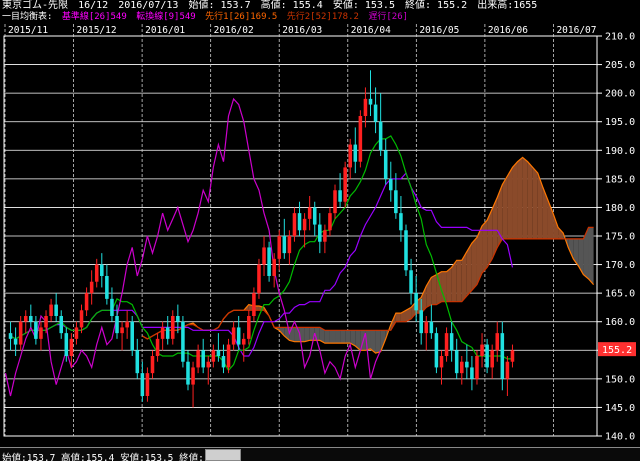  What do you see at coordinates (223, 455) in the screenshot?
I see `scrollbar-thumb` at bounding box center [223, 455].